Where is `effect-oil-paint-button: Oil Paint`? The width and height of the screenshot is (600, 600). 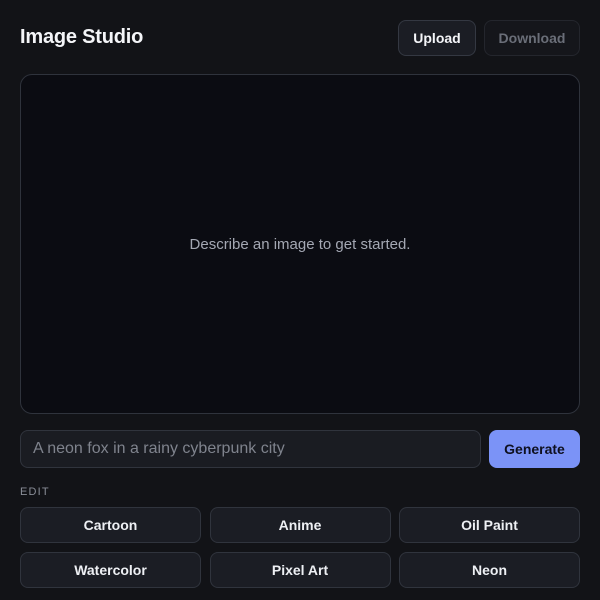 effect-oil-paint-button: Oil Paint is located at coordinates (489, 525).